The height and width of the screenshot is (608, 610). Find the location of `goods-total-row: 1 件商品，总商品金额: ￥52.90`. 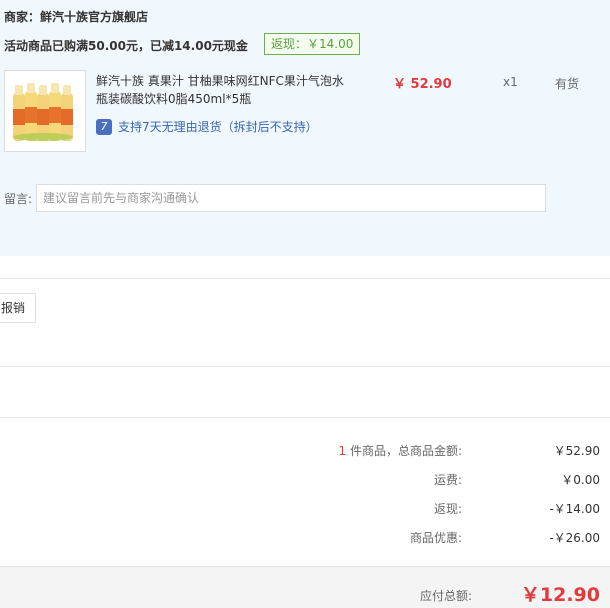

goods-total-row: 1 件商品，总商品金额: ￥52.90 is located at coordinates (410, 451).